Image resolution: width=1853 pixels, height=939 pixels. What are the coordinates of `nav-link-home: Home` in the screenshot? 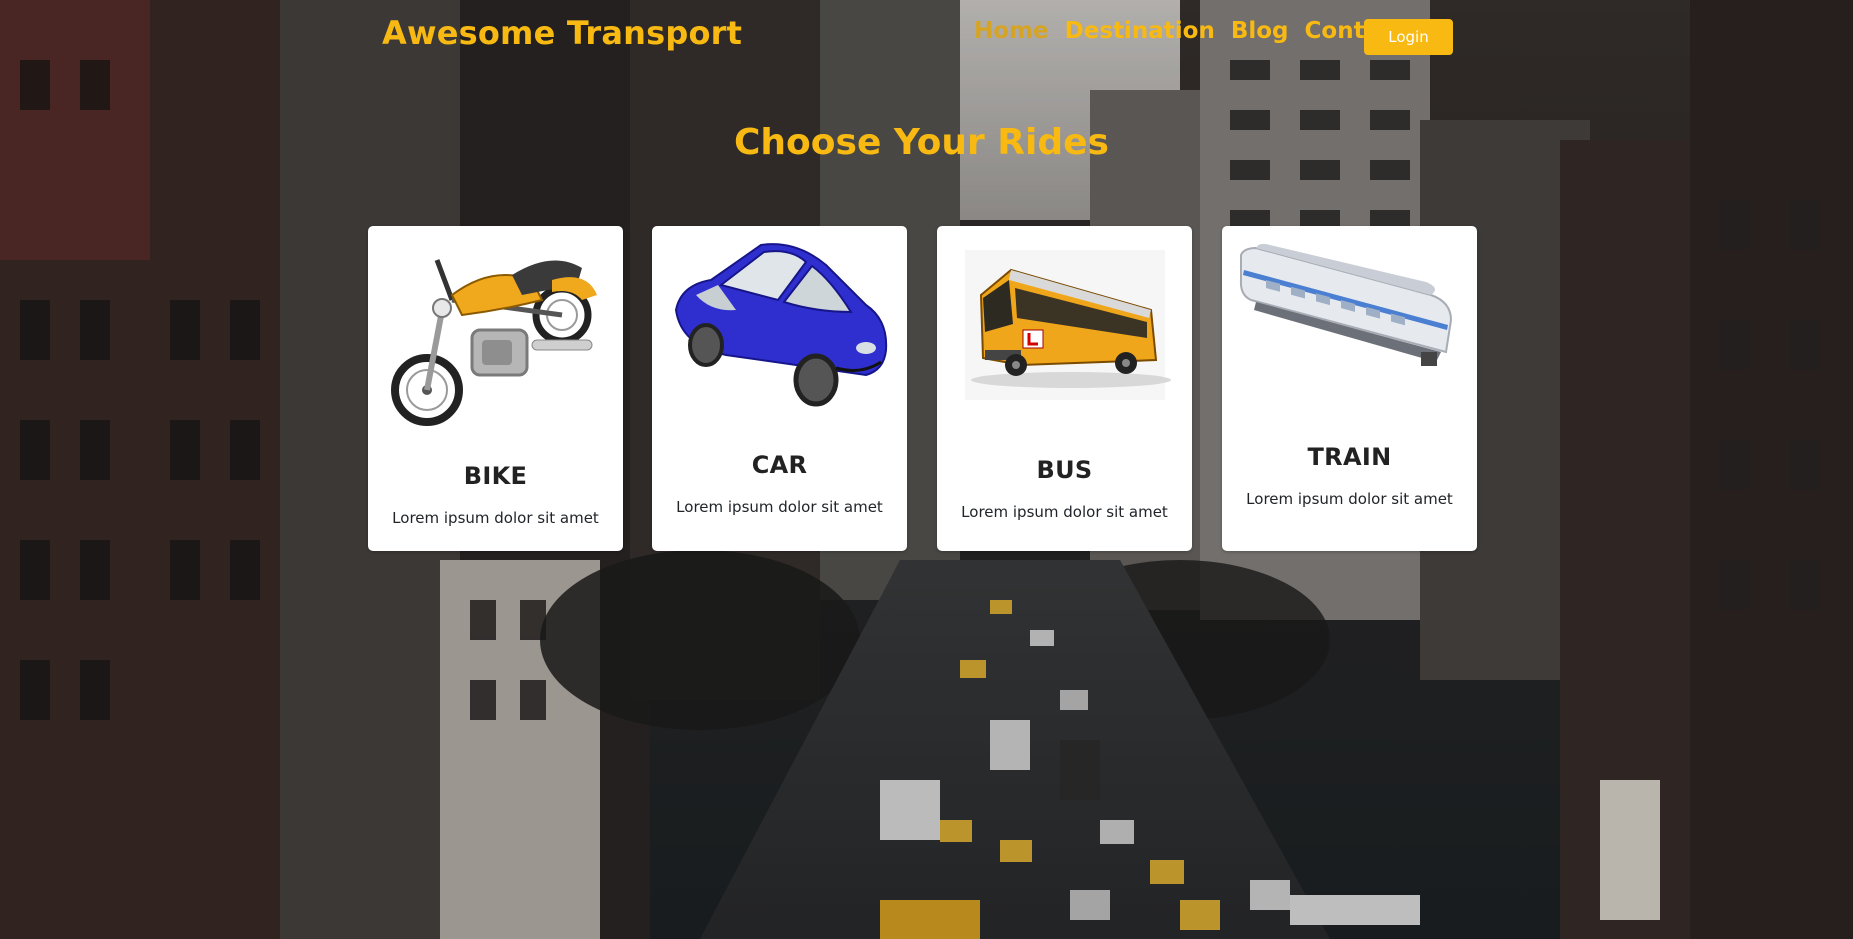 It's located at (1011, 31).